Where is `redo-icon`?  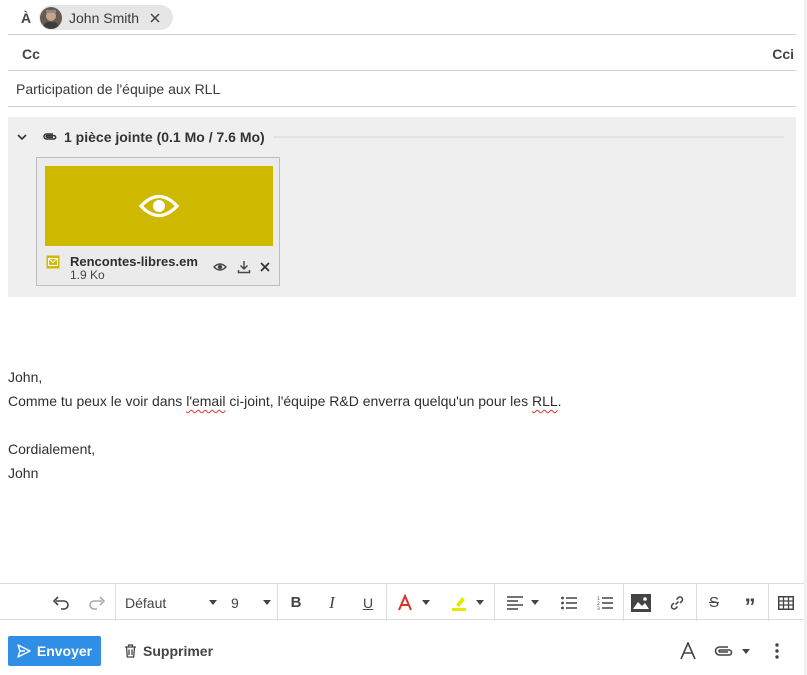
redo-icon is located at coordinates (97, 602).